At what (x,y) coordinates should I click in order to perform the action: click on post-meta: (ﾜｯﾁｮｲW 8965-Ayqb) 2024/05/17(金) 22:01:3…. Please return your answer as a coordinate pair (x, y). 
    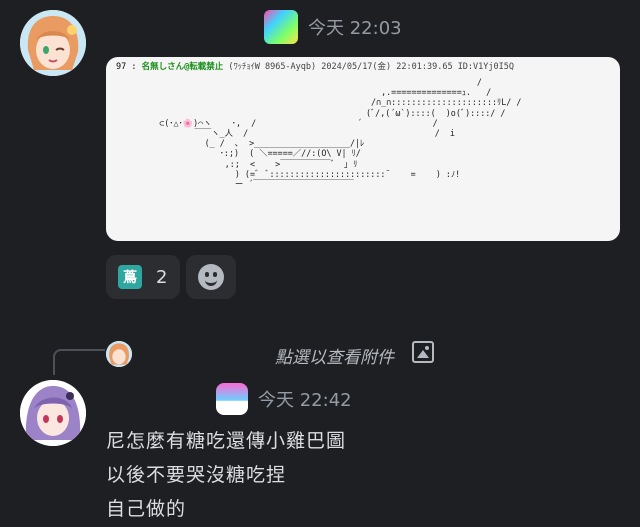
    Looking at the image, I should click on (371, 67).